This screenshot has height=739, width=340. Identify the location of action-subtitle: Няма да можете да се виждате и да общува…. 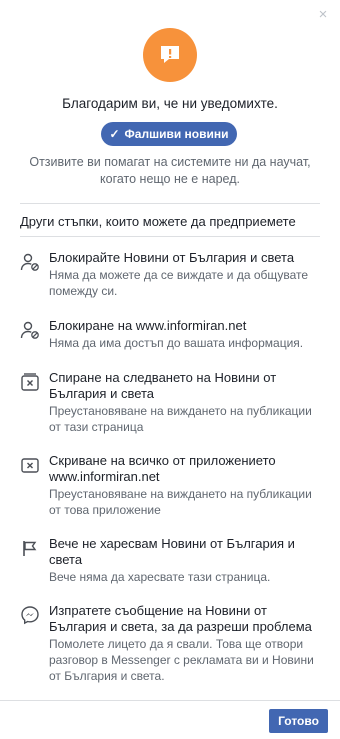
(179, 283).